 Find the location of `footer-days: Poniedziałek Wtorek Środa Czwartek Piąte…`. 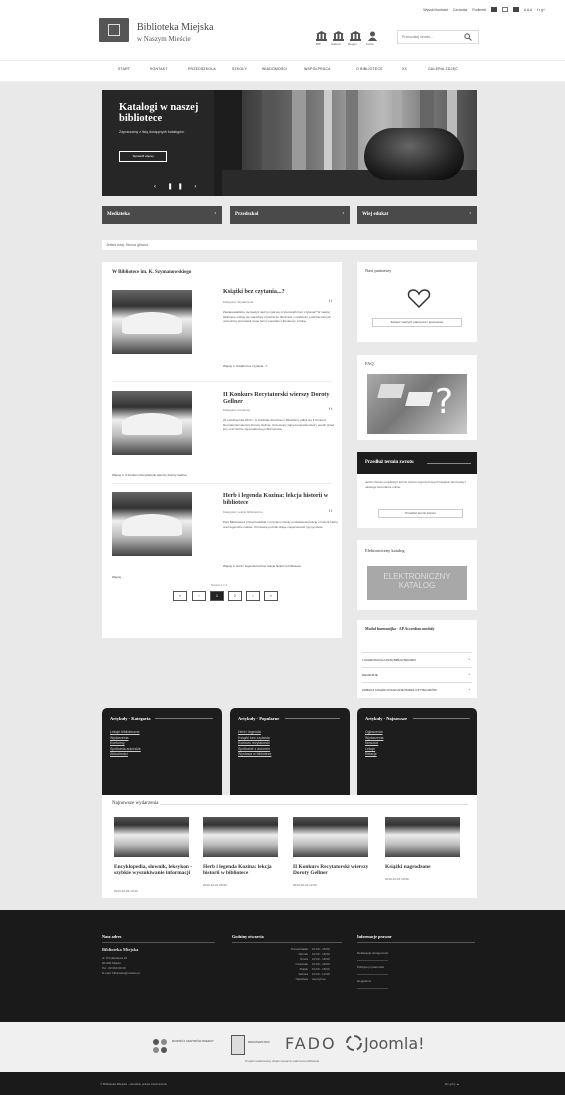

footer-days: Poniedziałek Wtorek Środa Czwartek Piąte… is located at coordinates (283, 964).